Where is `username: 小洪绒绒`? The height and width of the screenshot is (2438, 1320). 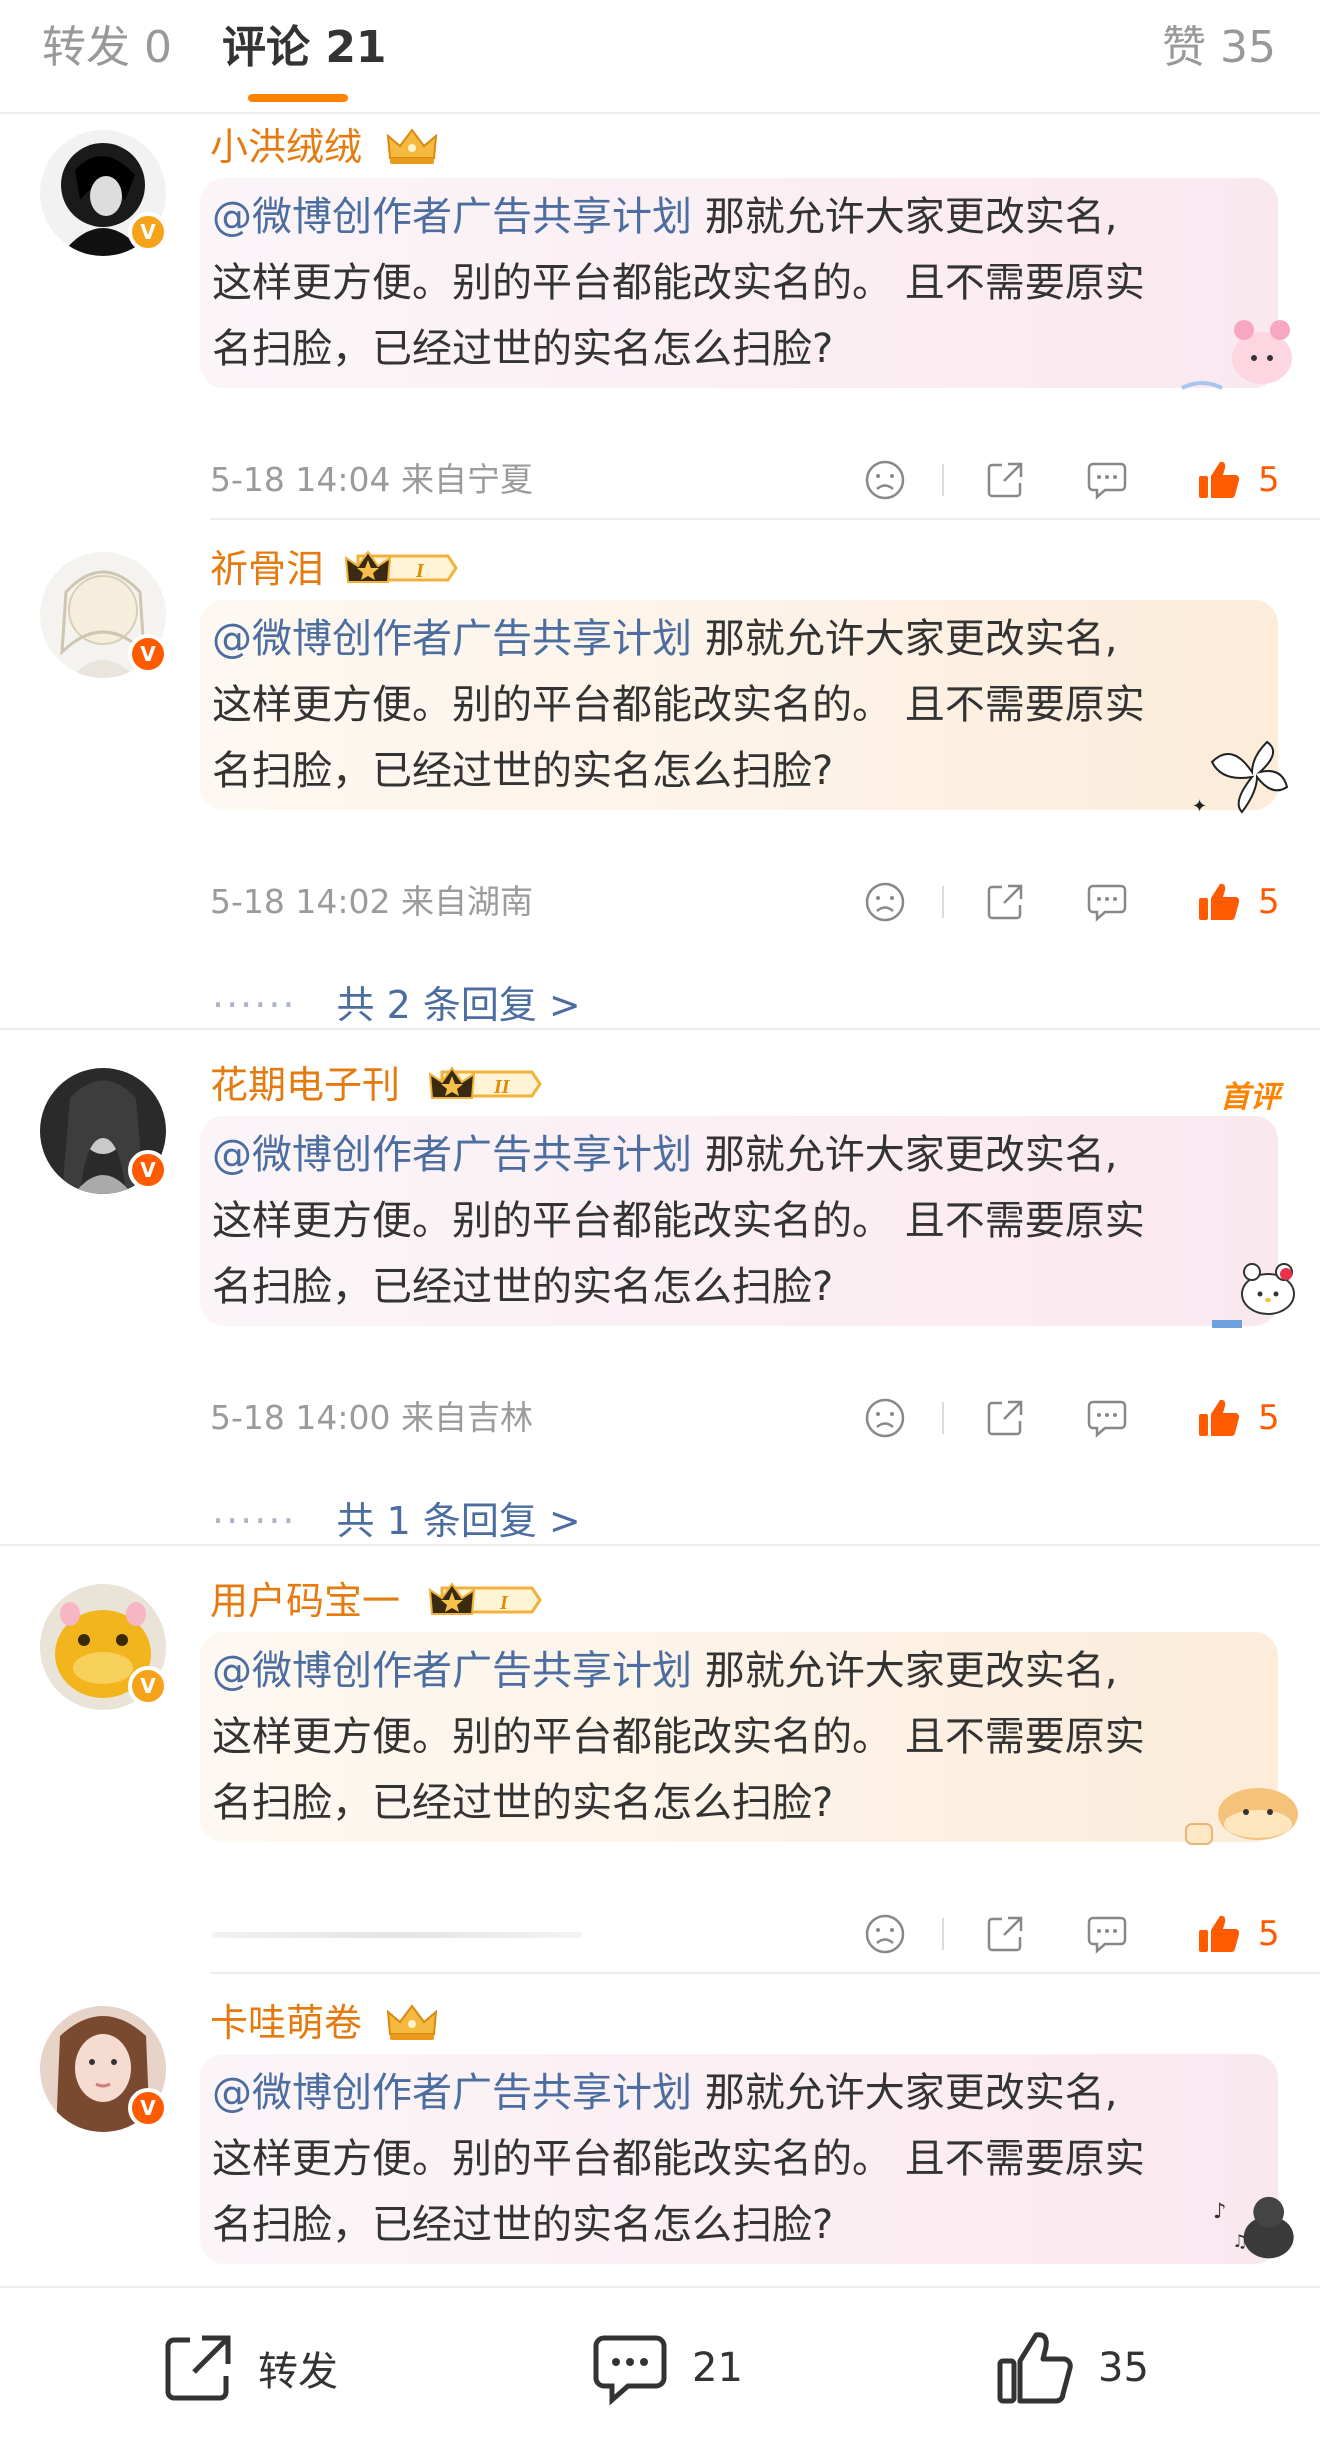
username: 小洪绒绒 is located at coordinates (286, 147).